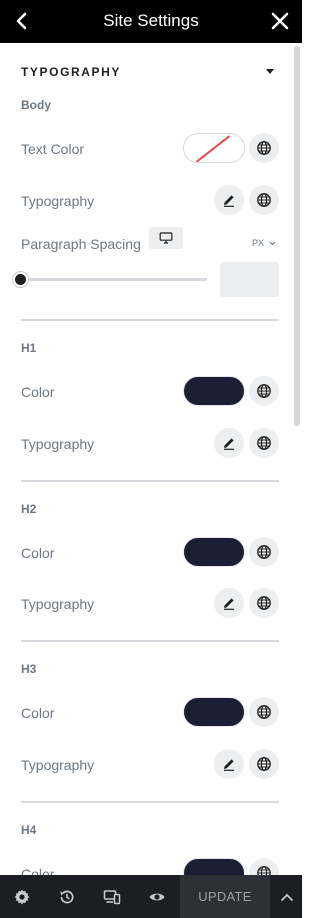  What do you see at coordinates (214, 148) in the screenshot?
I see `text-color-swatch` at bounding box center [214, 148].